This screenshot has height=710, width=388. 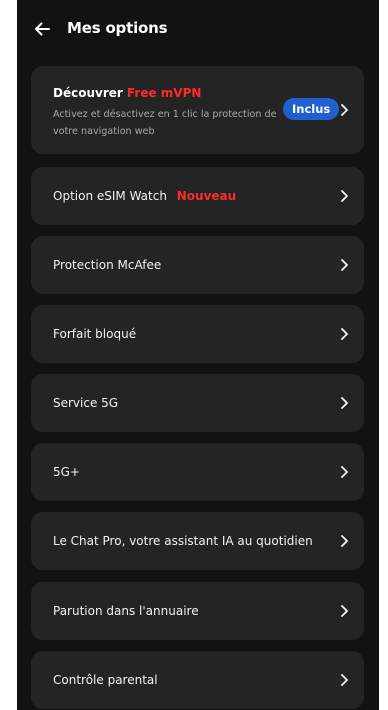 I want to click on vpn-card-title: Découvrer Free mVPN, so click(x=127, y=93).